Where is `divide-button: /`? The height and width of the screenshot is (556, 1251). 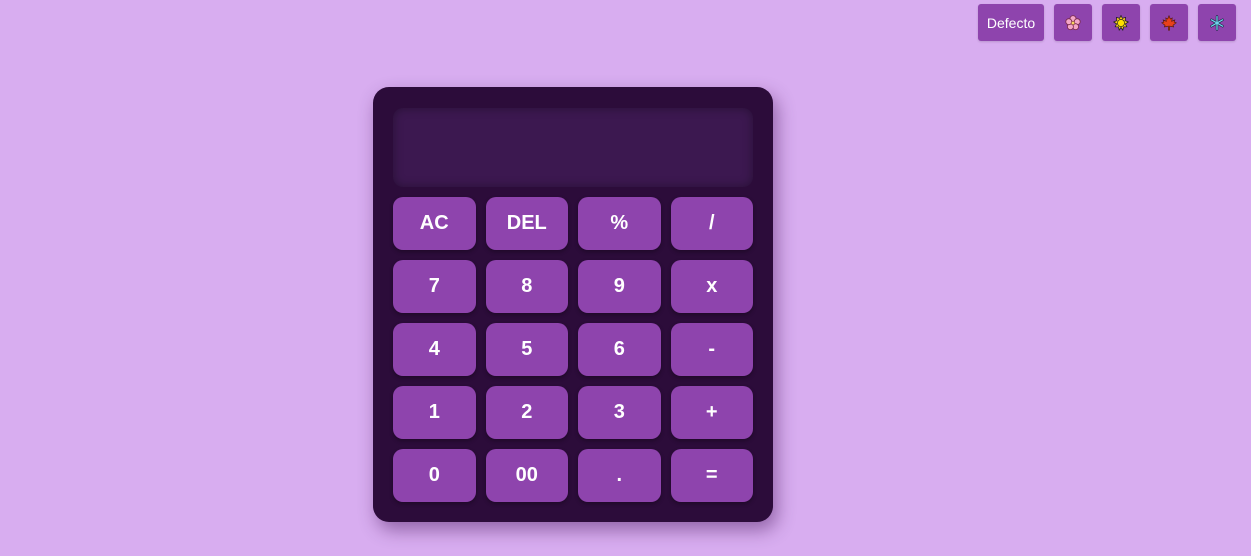
divide-button: / is located at coordinates (711, 223).